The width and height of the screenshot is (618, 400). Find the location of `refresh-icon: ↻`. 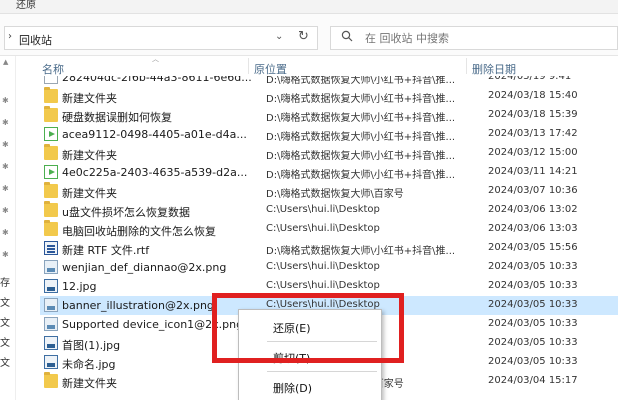

refresh-icon: ↻ is located at coordinates (303, 36).